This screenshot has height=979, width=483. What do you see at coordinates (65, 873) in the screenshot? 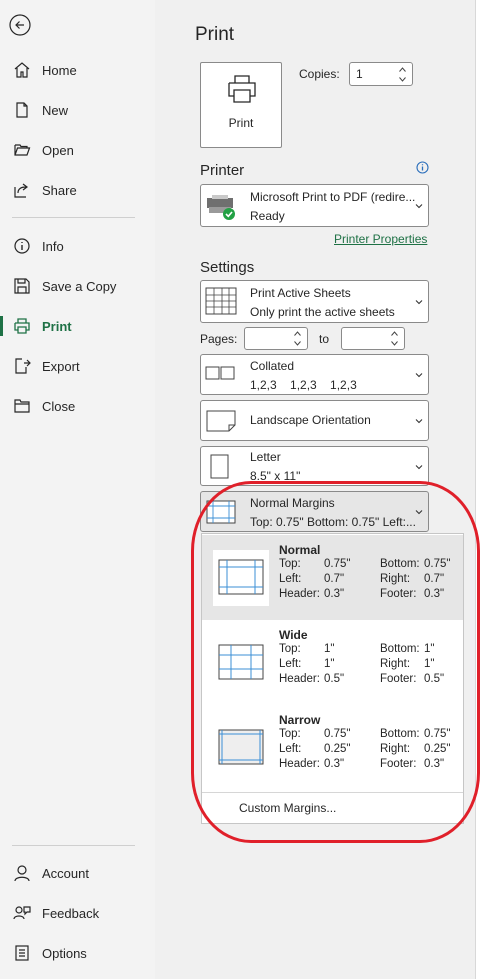
I see `sidebar-item-label: Account` at bounding box center [65, 873].